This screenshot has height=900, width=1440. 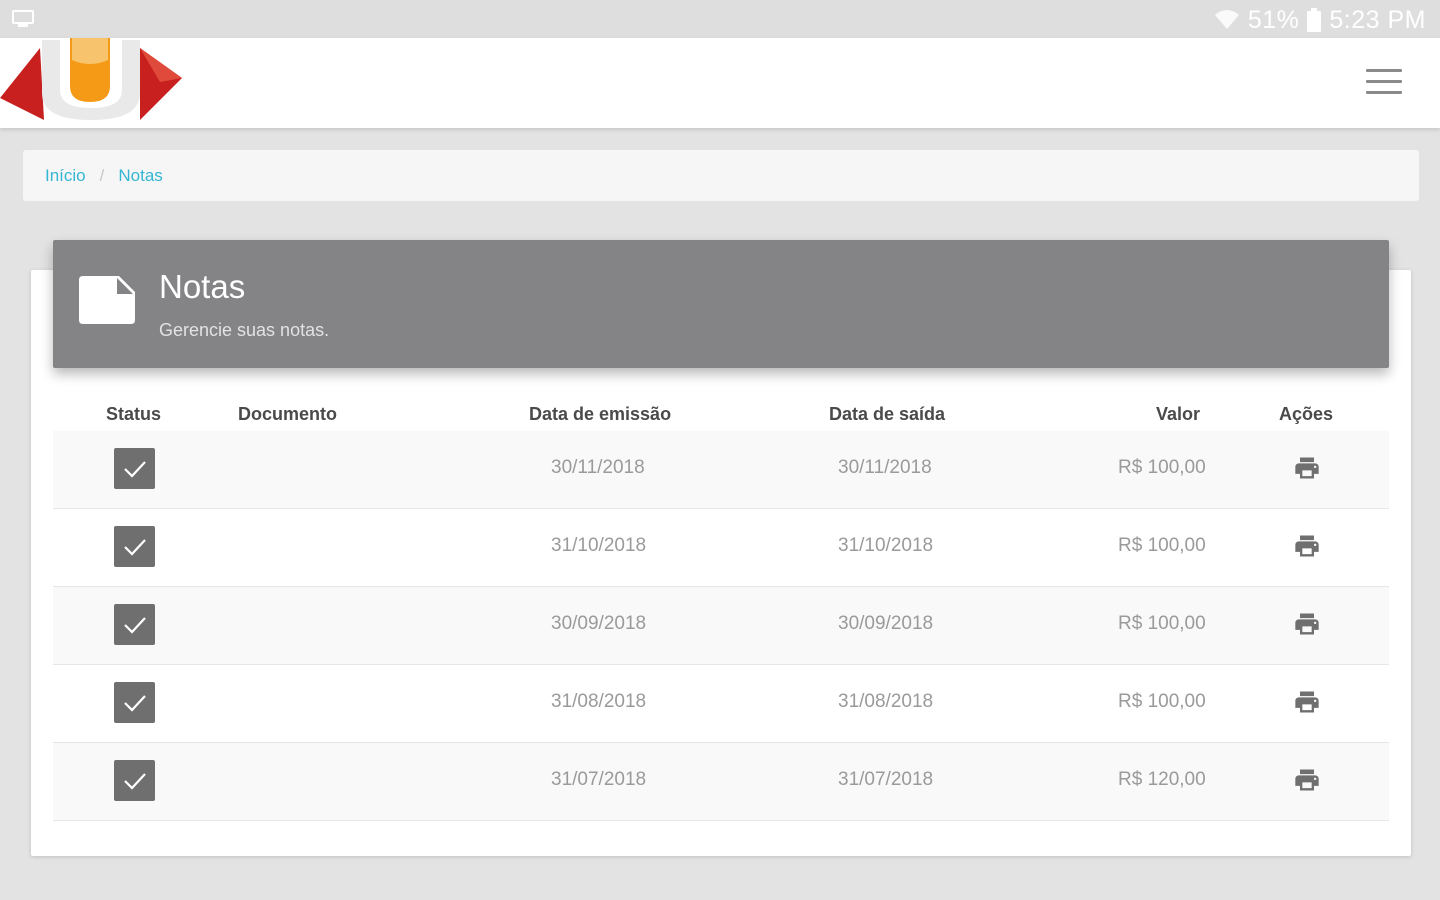 What do you see at coordinates (598, 467) in the screenshot?
I see `cell-data-emissao: 30/11/2018` at bounding box center [598, 467].